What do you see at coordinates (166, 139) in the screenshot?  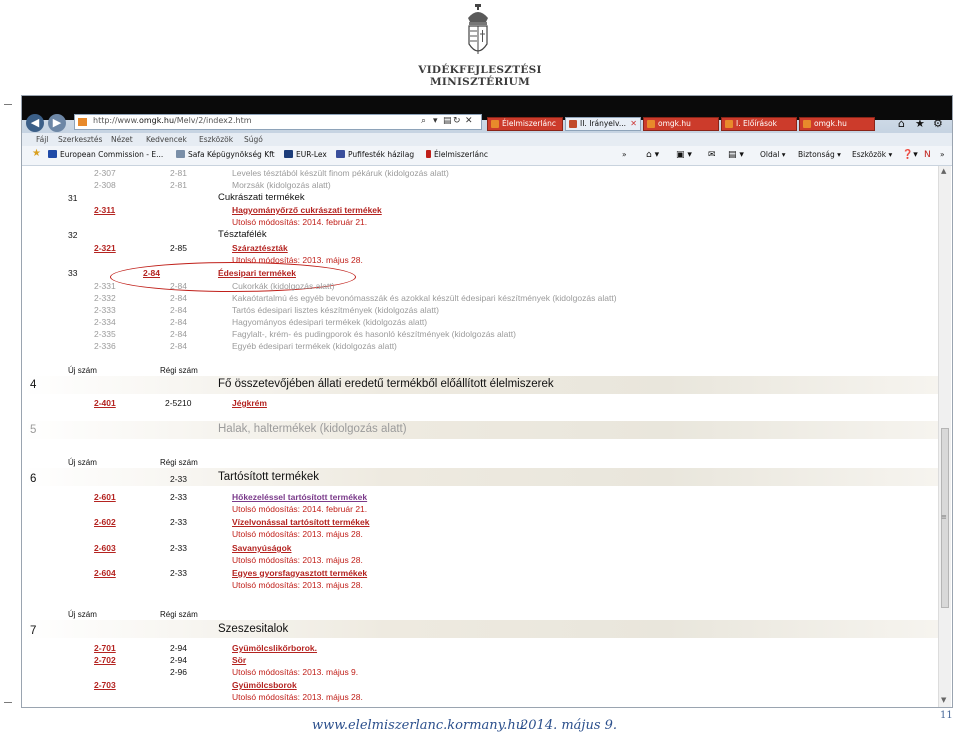 I see `menu-favorites: Kedvencek` at bounding box center [166, 139].